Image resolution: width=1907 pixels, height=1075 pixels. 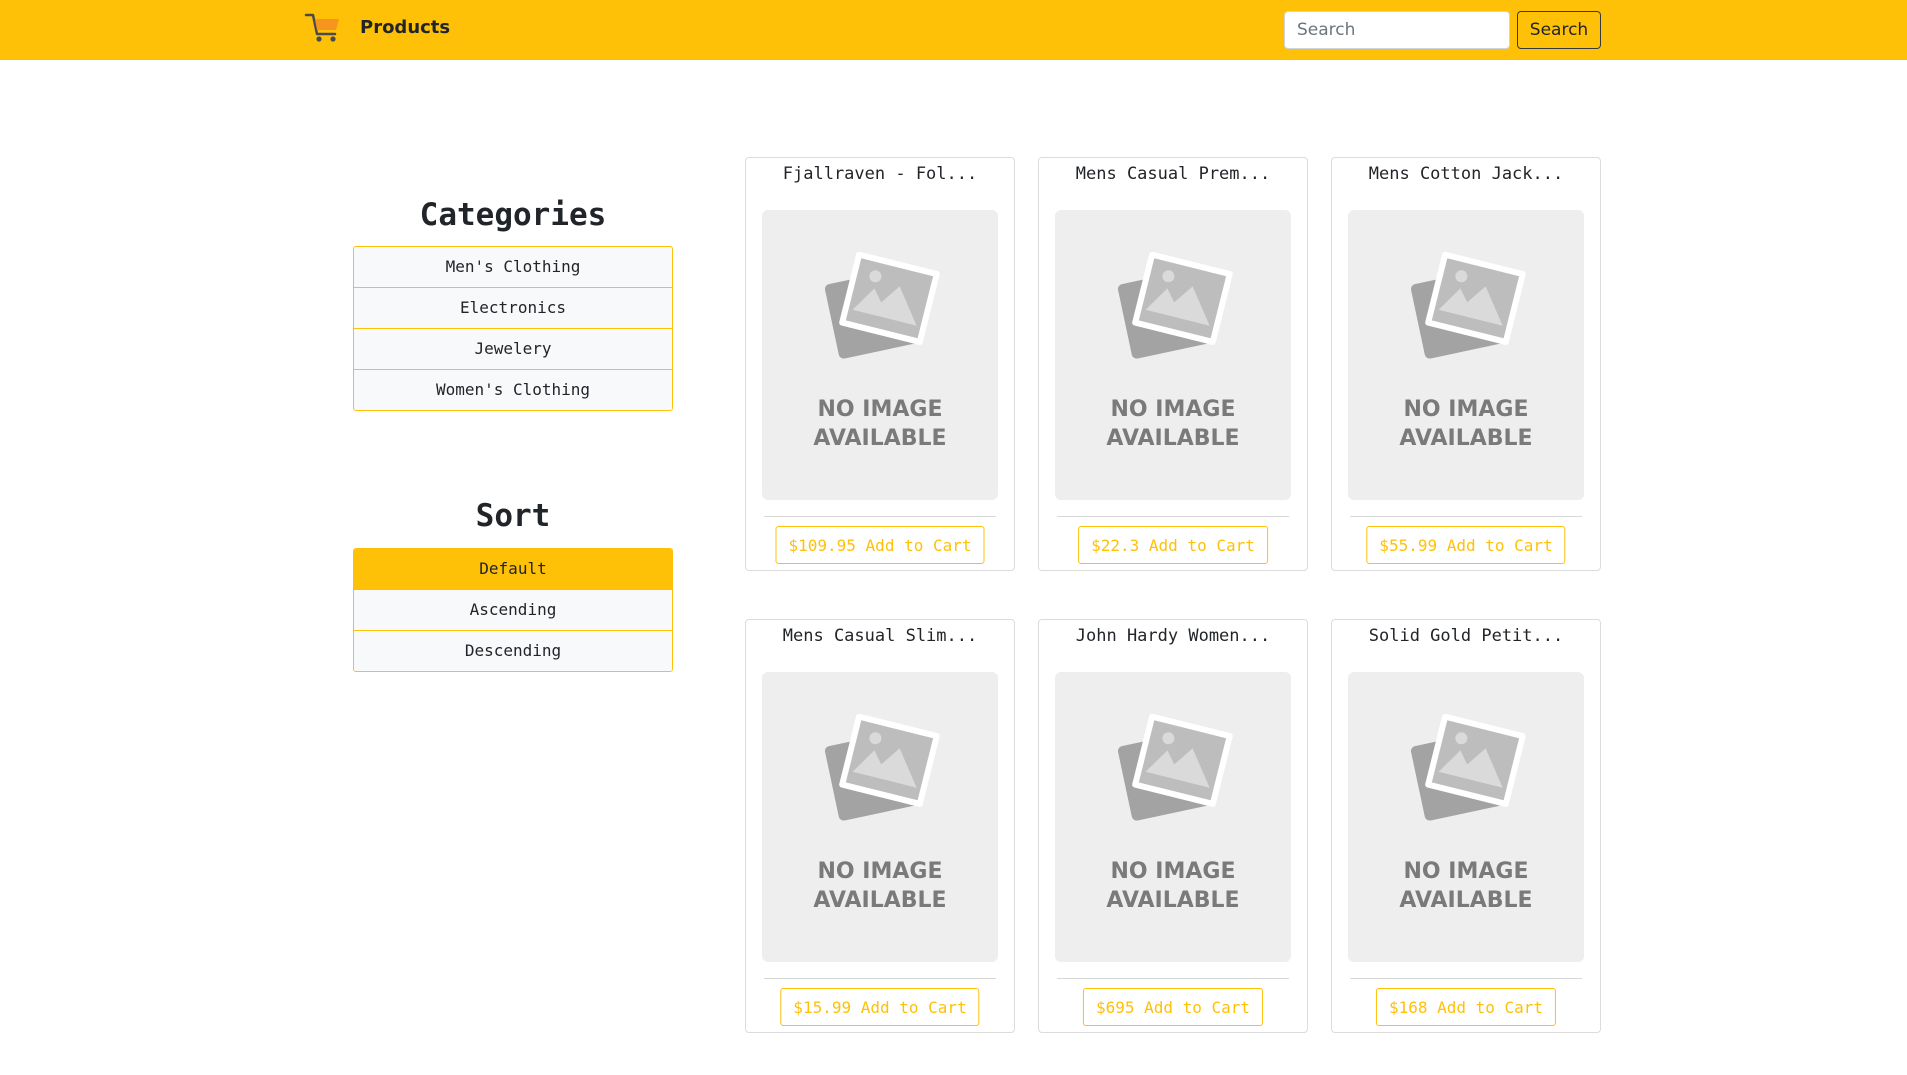 I want to click on add-to-cart-button: $15.99 Add to Cart, so click(x=880, y=1007).